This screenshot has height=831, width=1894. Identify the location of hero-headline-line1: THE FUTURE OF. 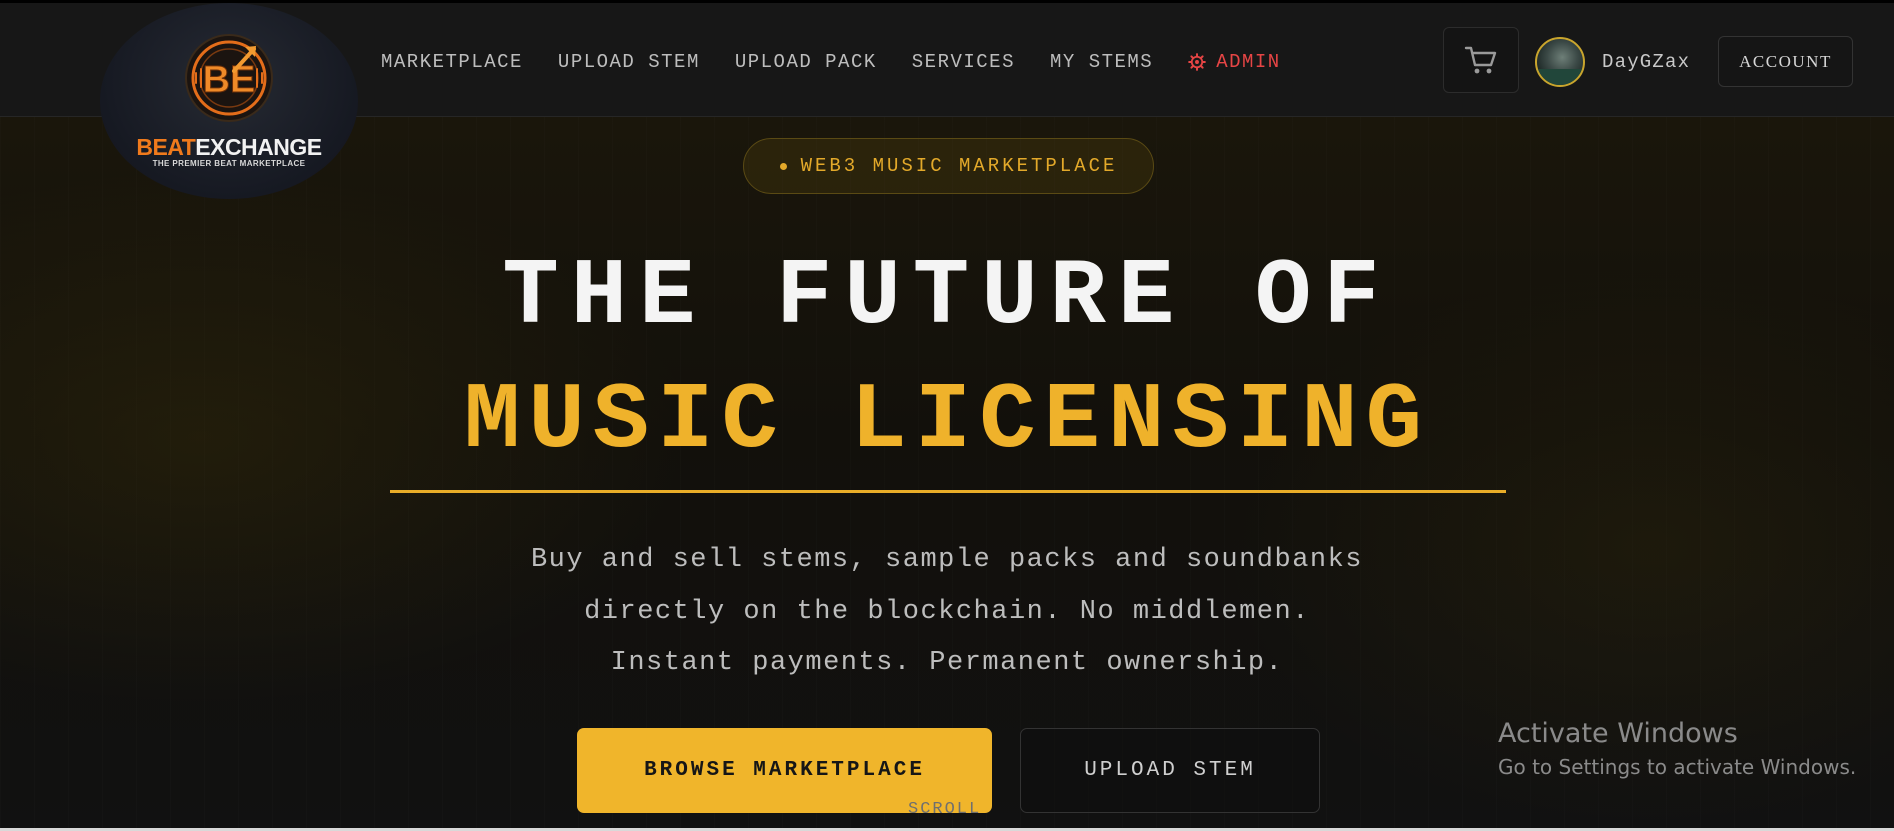
(947, 298).